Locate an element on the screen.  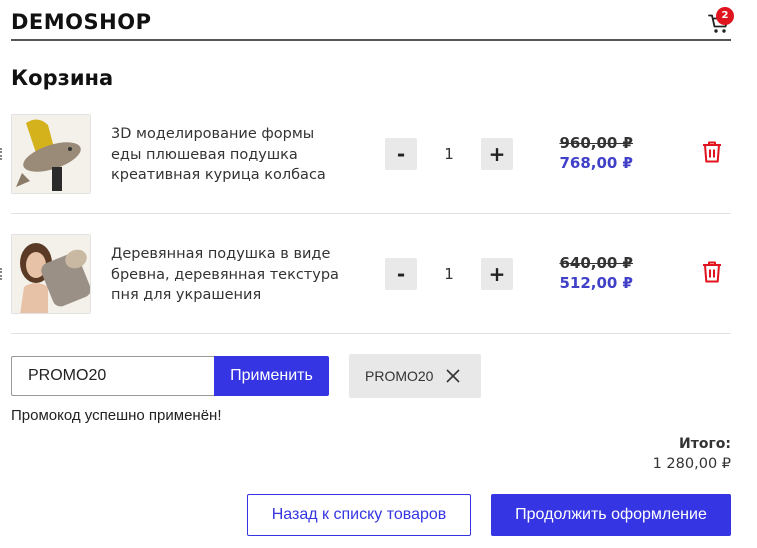
old-price: 640,00 ₽ is located at coordinates (596, 263).